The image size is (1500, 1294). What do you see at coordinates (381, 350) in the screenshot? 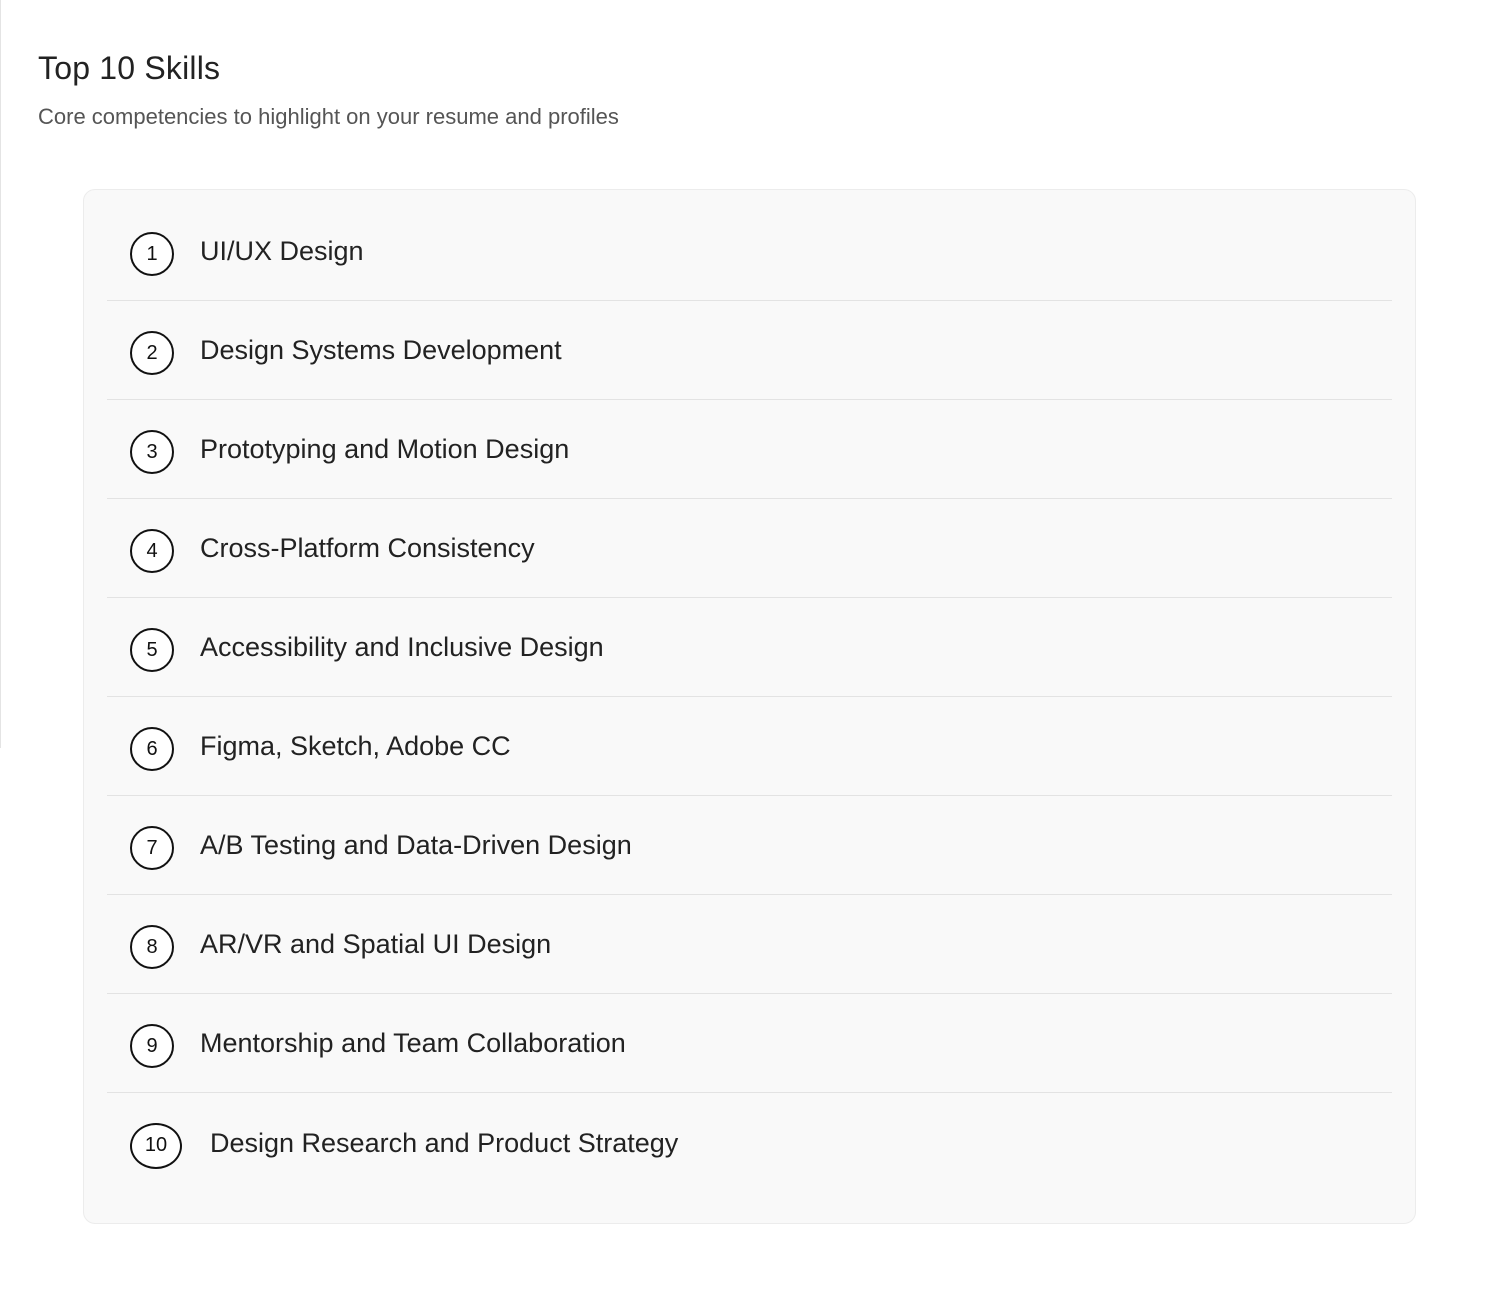
I see `skill-label: Design Systems Development` at bounding box center [381, 350].